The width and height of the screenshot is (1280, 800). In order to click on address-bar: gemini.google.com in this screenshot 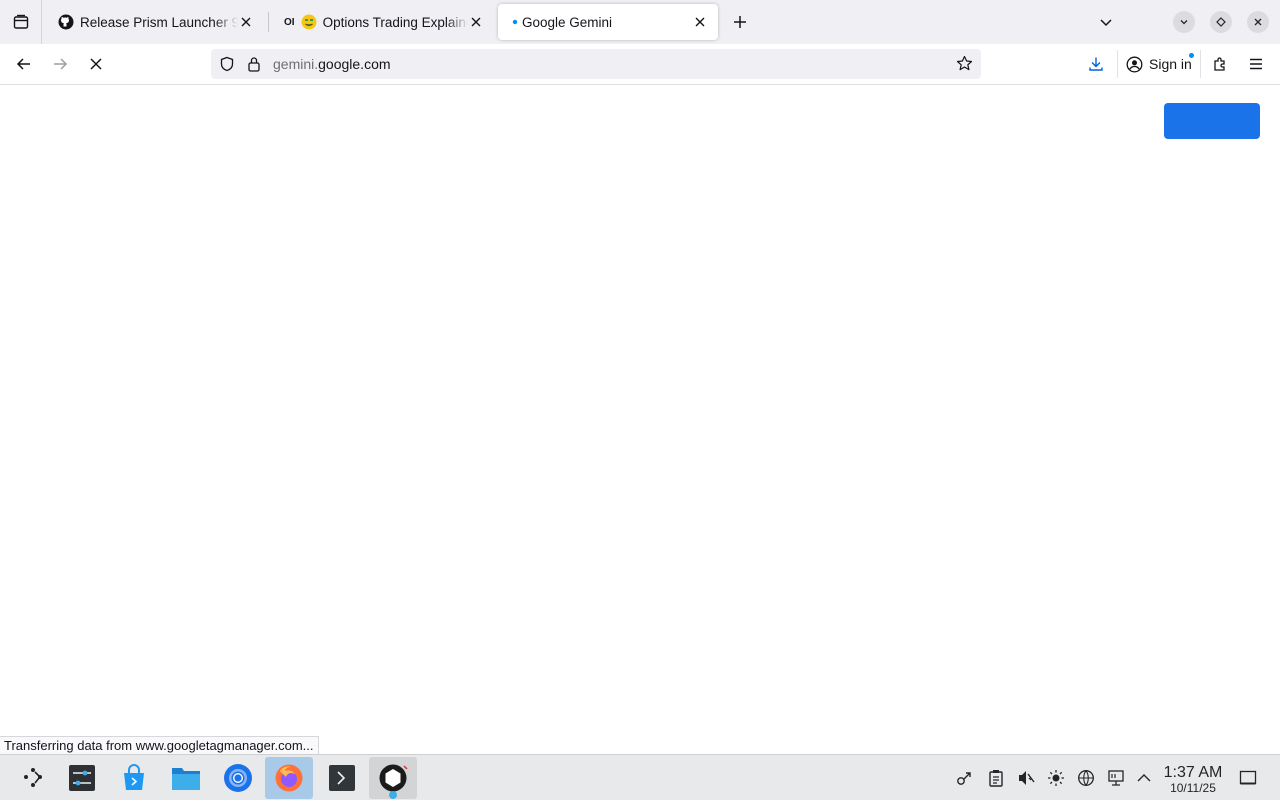, I will do `click(596, 64)`.